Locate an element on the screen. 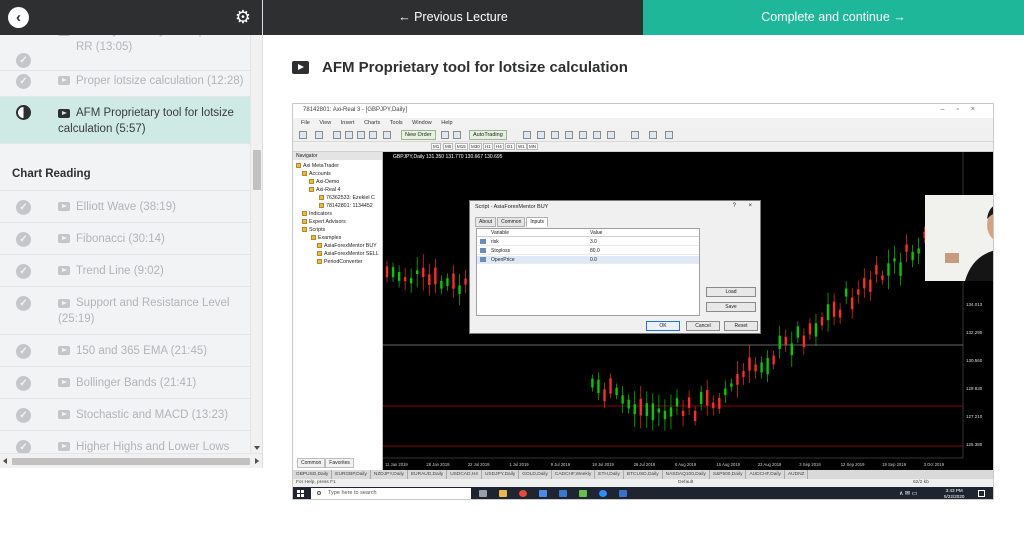 The width and height of the screenshot is (1024, 546). close-icon: × is located at coordinates (750, 206).